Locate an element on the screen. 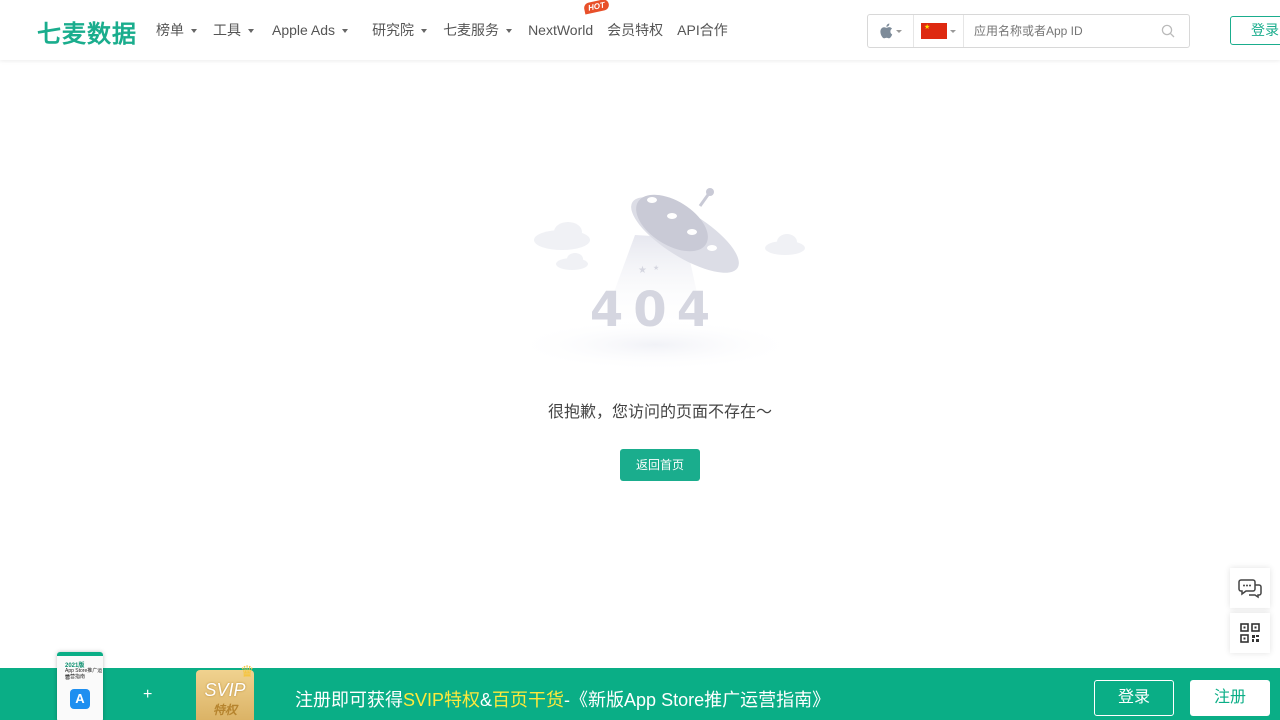  hot-badge: HOT is located at coordinates (596, 7).